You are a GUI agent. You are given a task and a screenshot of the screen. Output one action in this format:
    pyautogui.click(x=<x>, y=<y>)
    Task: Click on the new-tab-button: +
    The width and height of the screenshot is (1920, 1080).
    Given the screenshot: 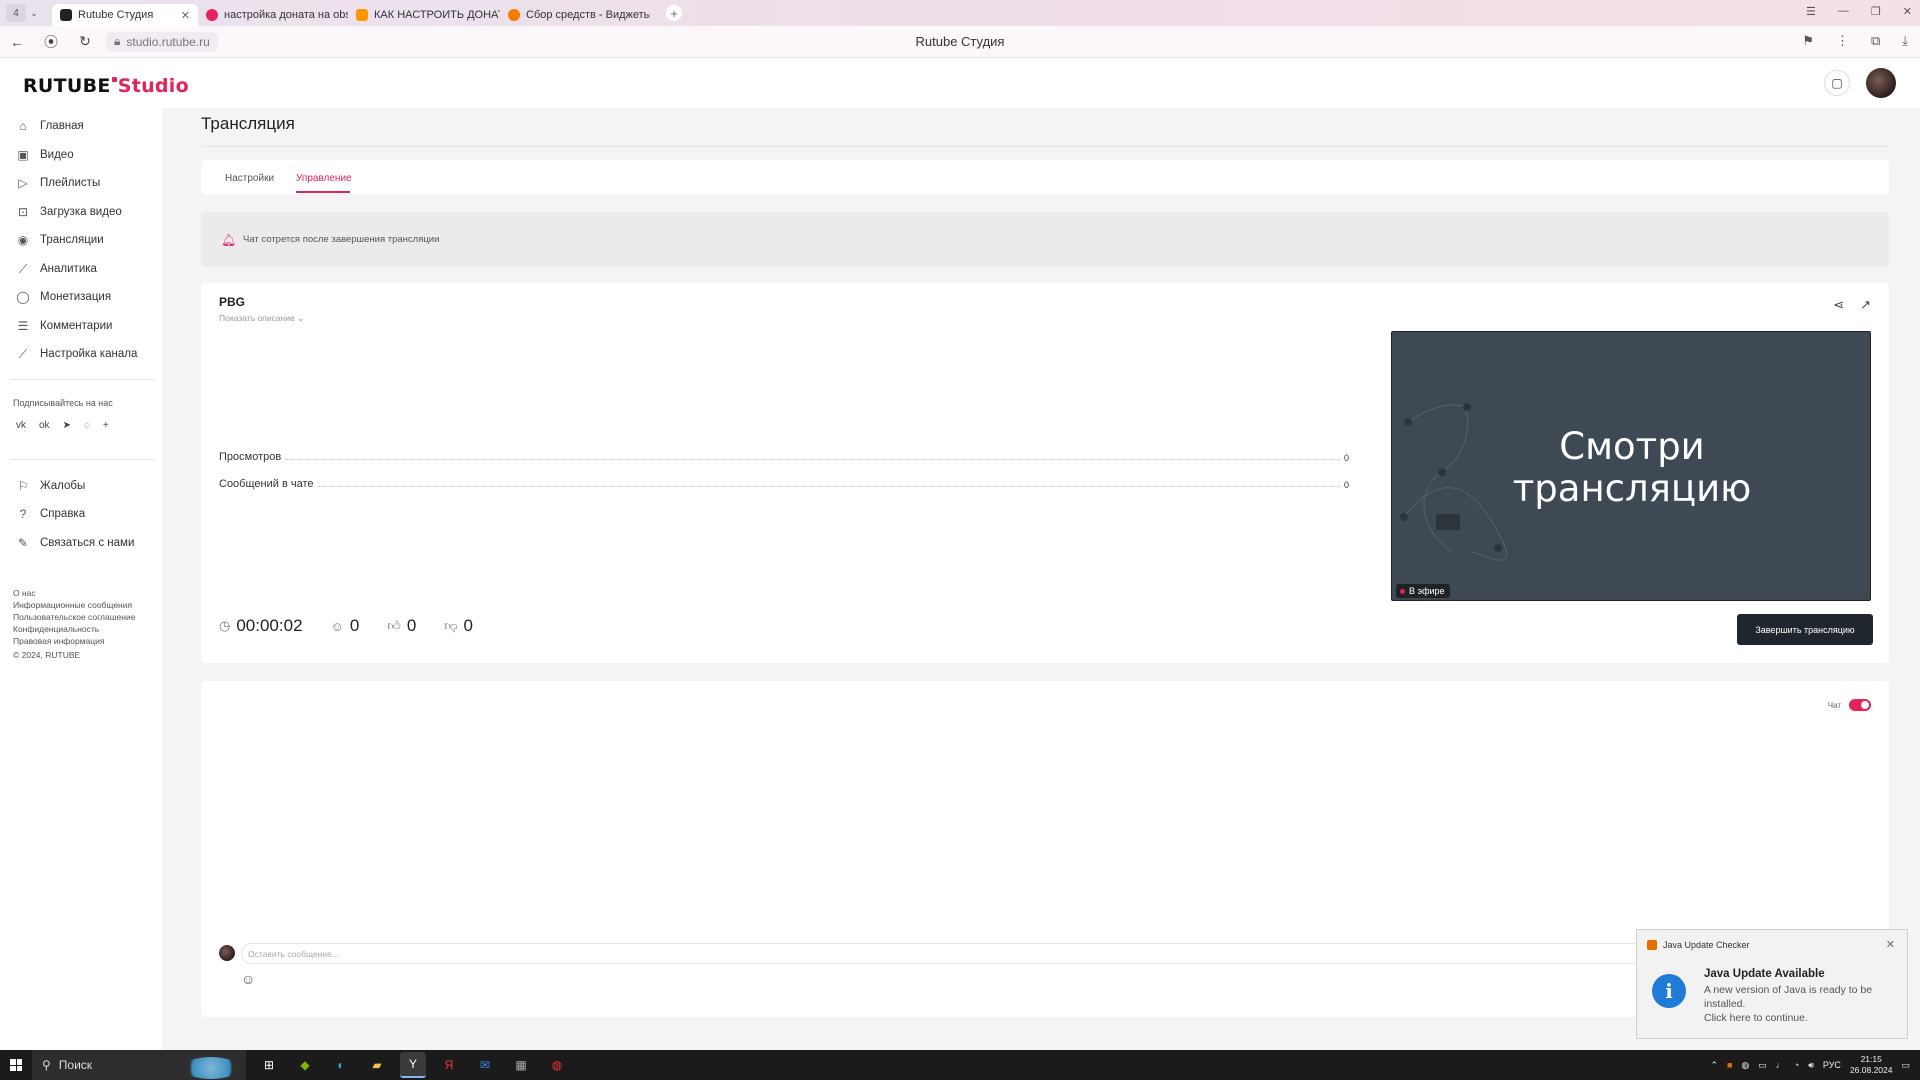 What is the action you would take?
    pyautogui.click(x=674, y=13)
    